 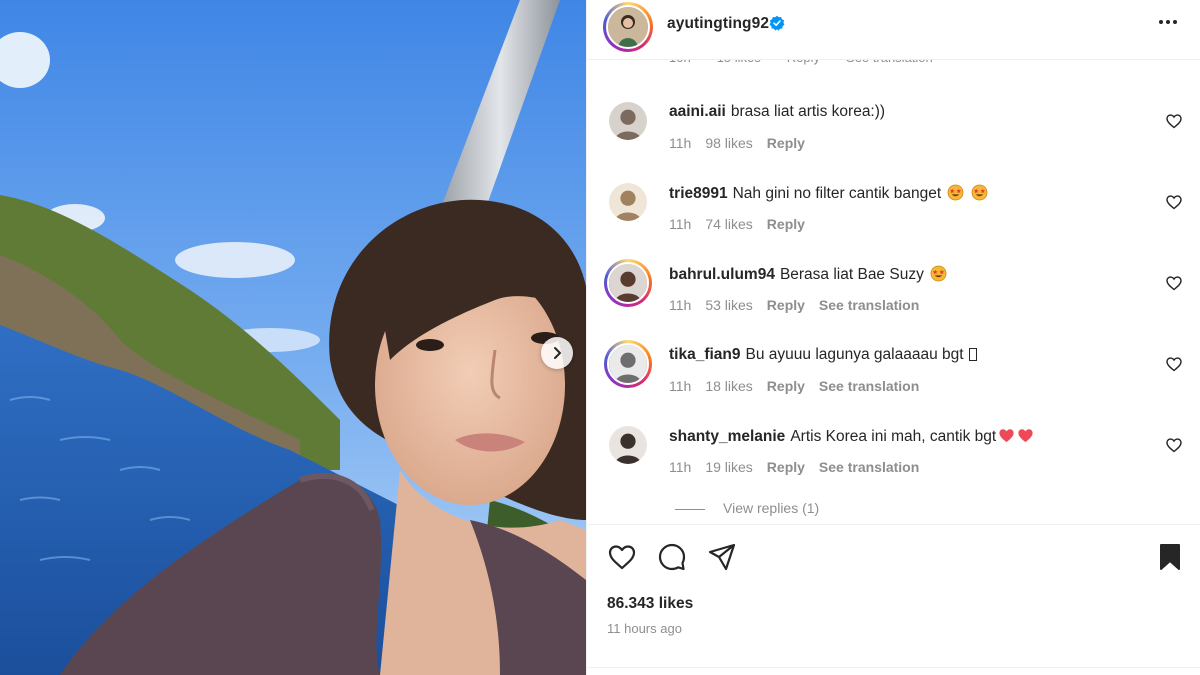 I want to click on comment-likes: 98 likes, so click(x=728, y=143).